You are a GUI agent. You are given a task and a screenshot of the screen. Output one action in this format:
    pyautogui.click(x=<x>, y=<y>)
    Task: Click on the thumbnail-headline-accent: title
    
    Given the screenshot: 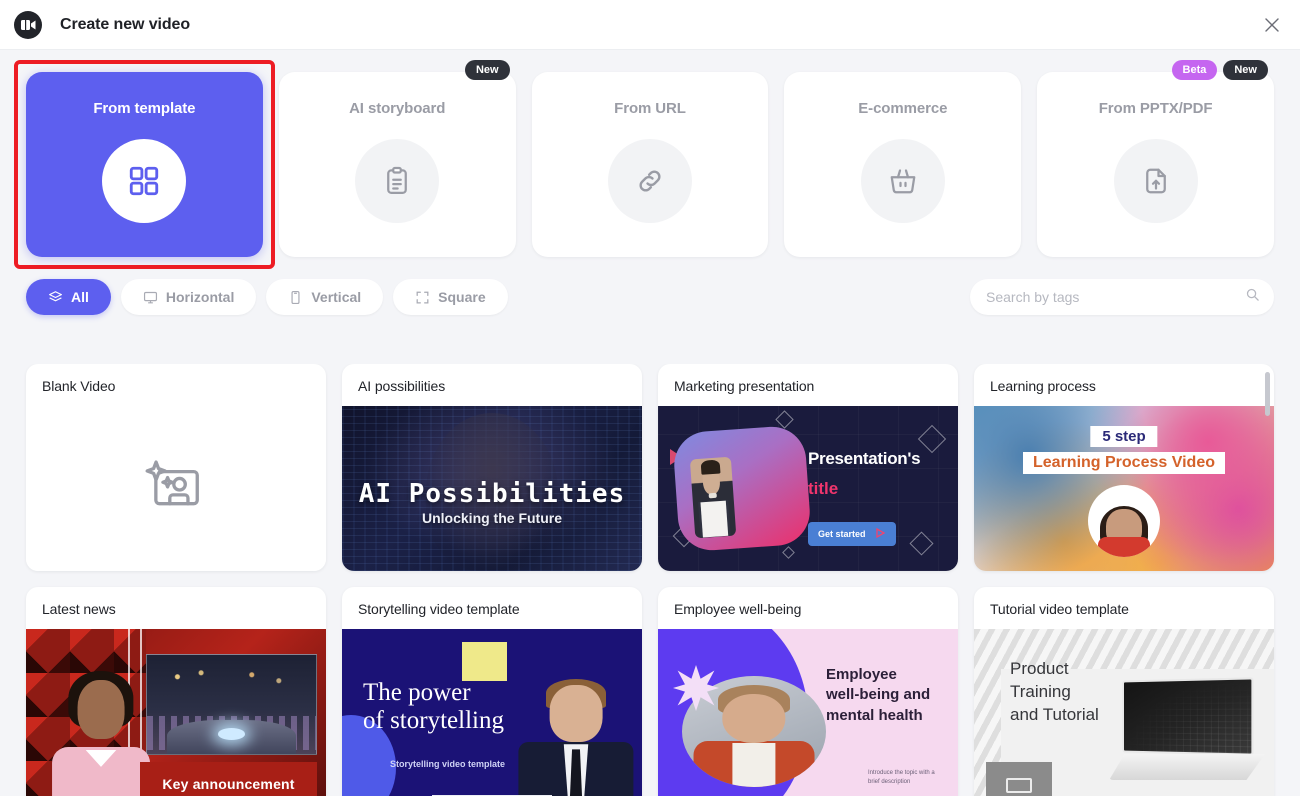 What is the action you would take?
    pyautogui.click(x=823, y=488)
    